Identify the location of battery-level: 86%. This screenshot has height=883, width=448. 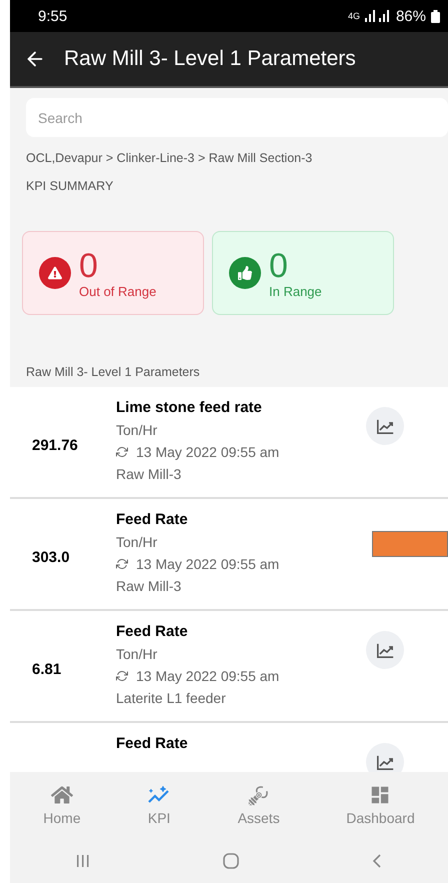
(411, 16).